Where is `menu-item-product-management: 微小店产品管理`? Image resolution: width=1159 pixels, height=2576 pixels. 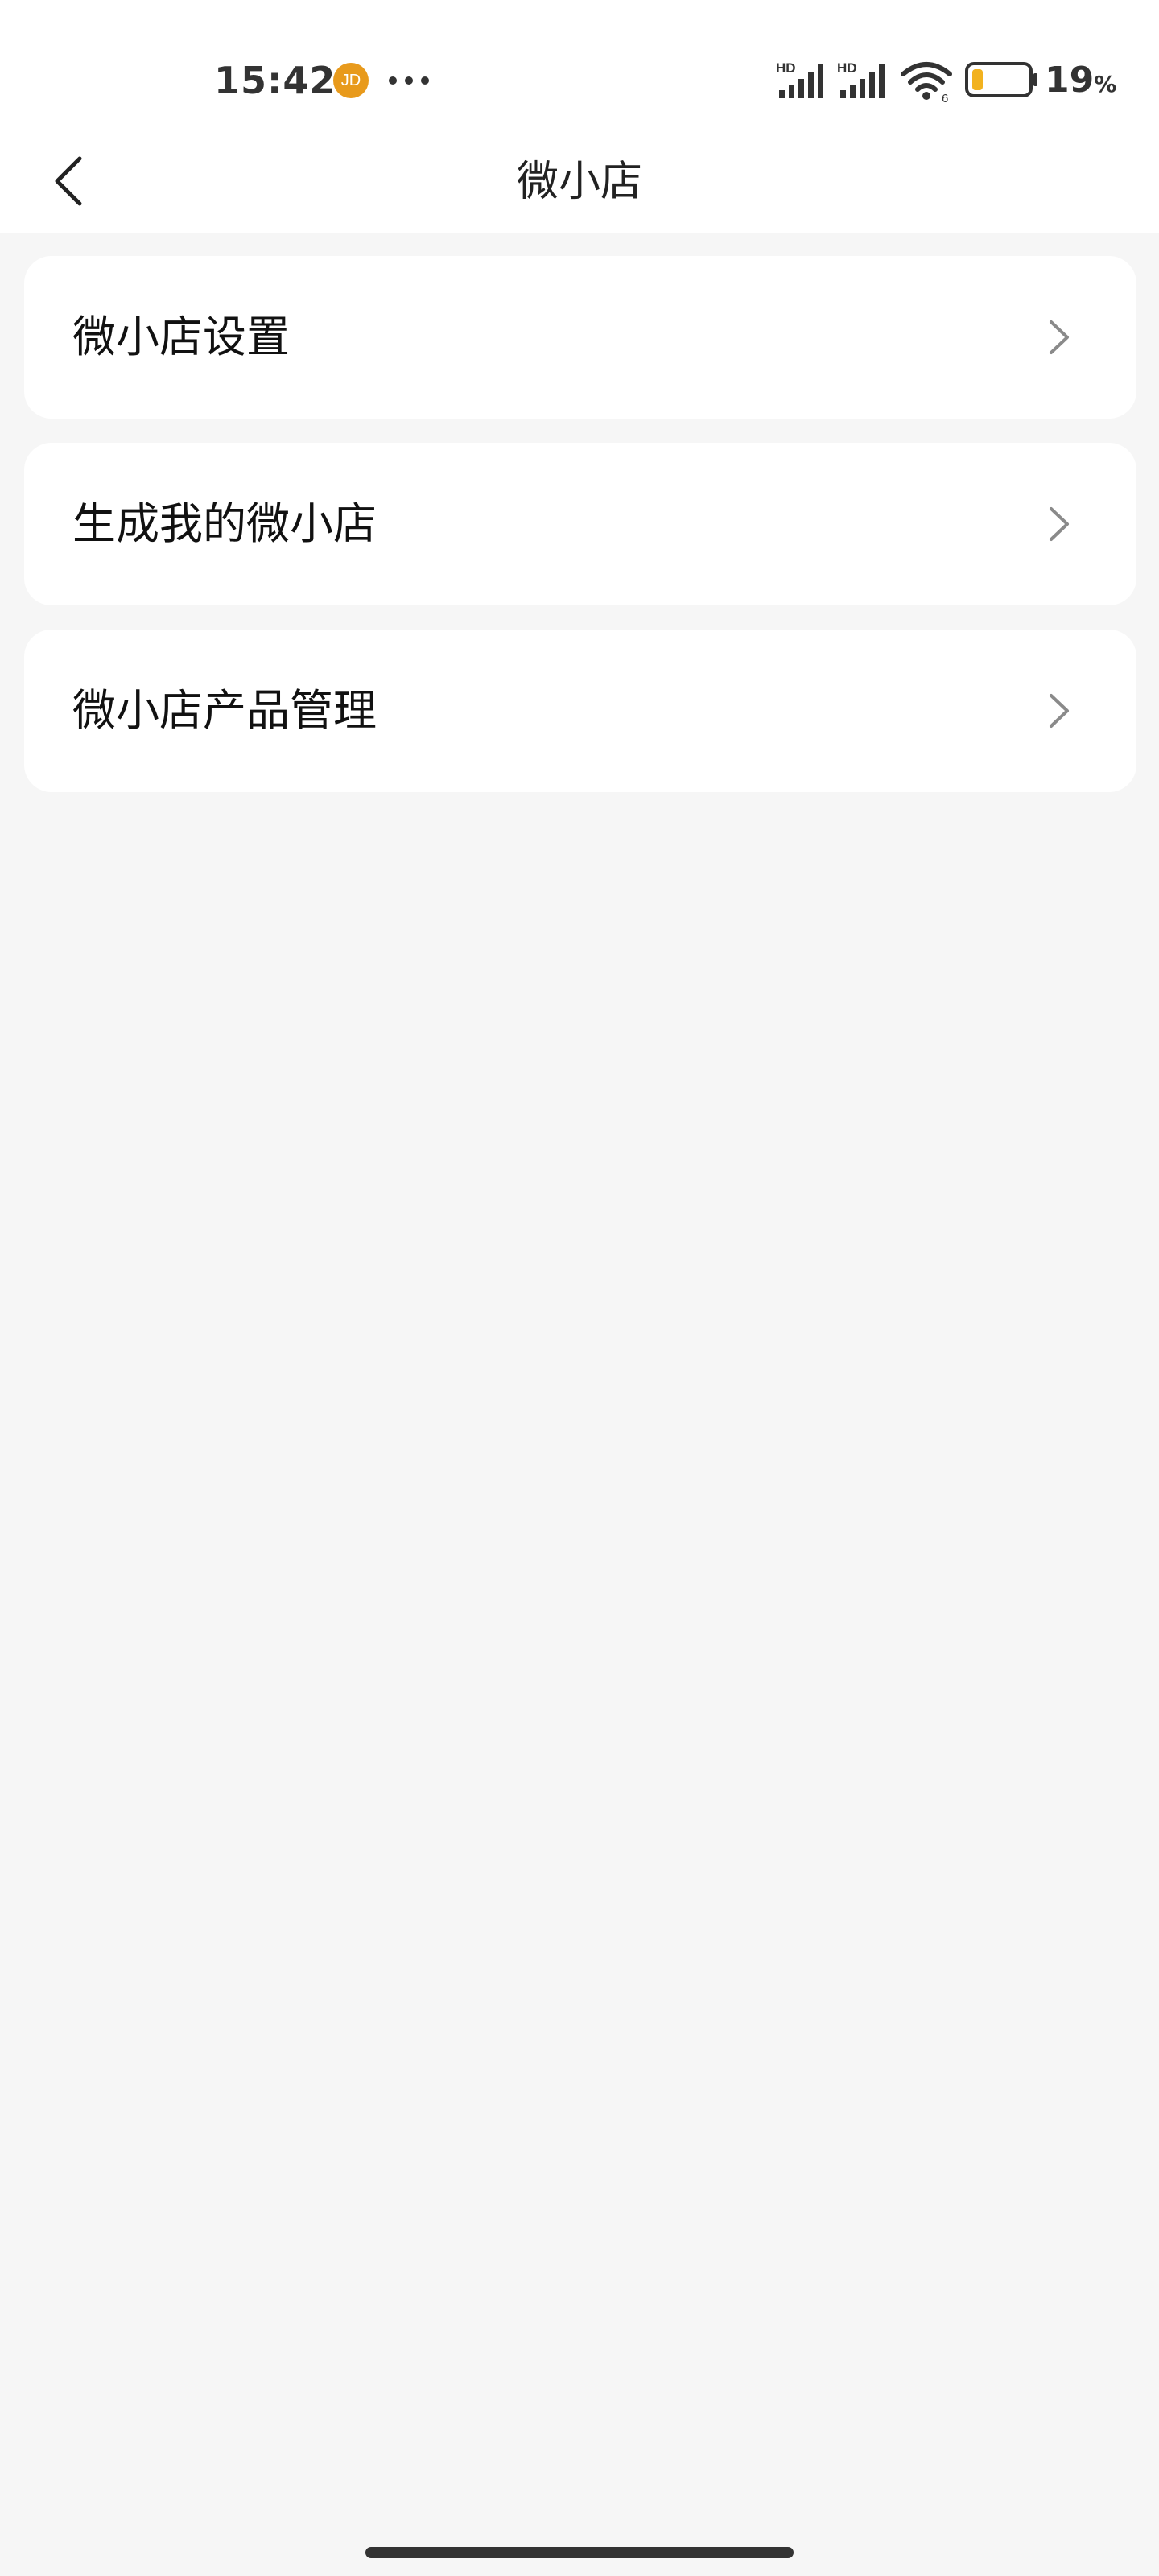 menu-item-product-management: 微小店产品管理 is located at coordinates (580, 711).